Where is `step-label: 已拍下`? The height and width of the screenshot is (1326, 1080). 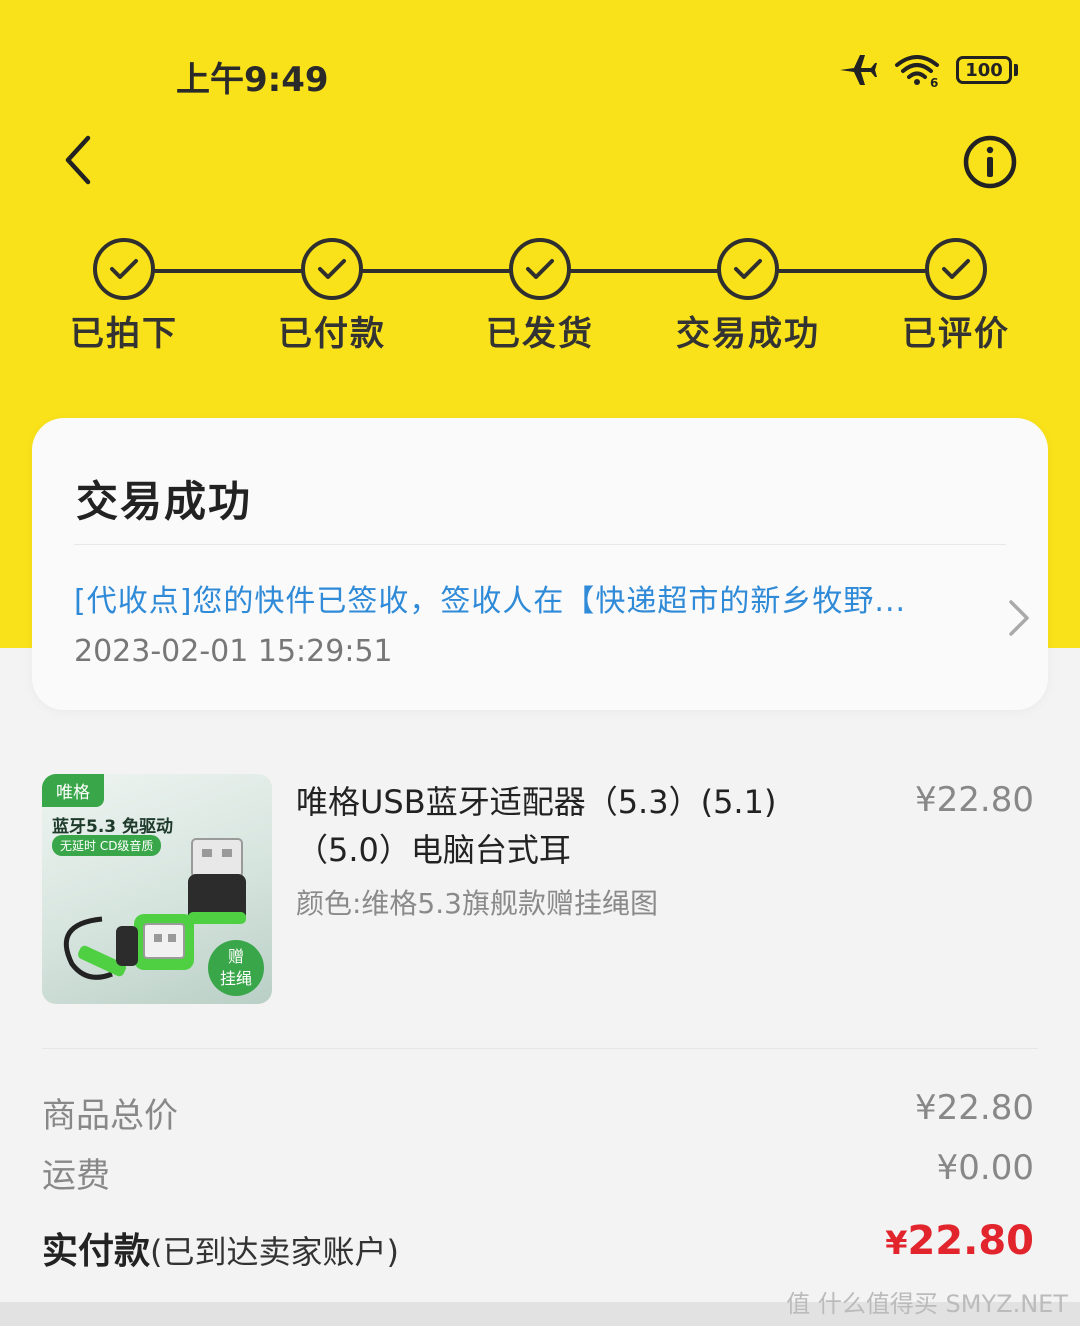 step-label: 已拍下 is located at coordinates (124, 334).